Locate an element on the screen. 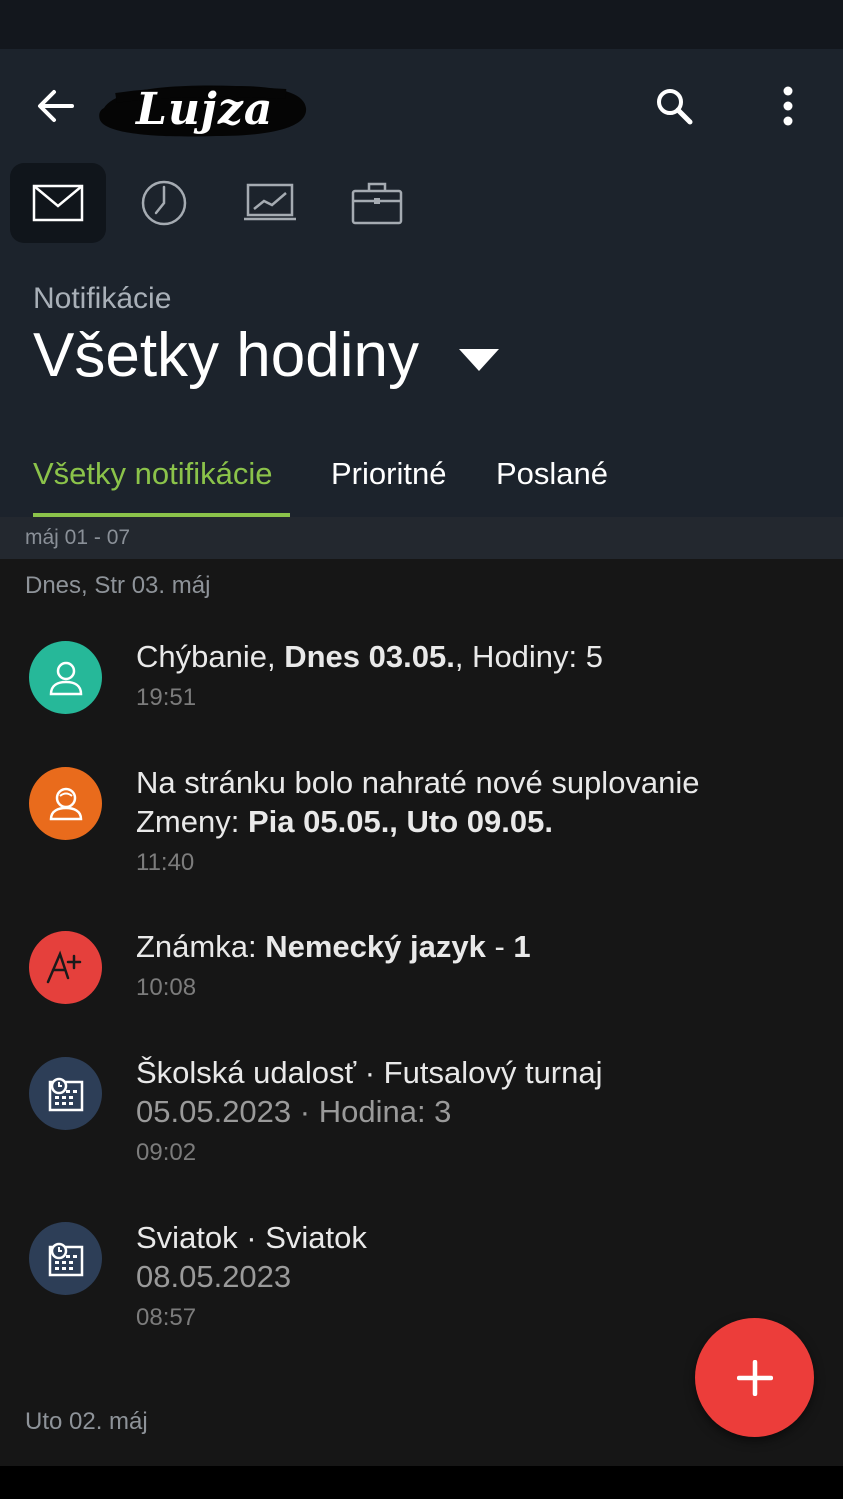 The width and height of the screenshot is (843, 1499). search-button is located at coordinates (674, 106).